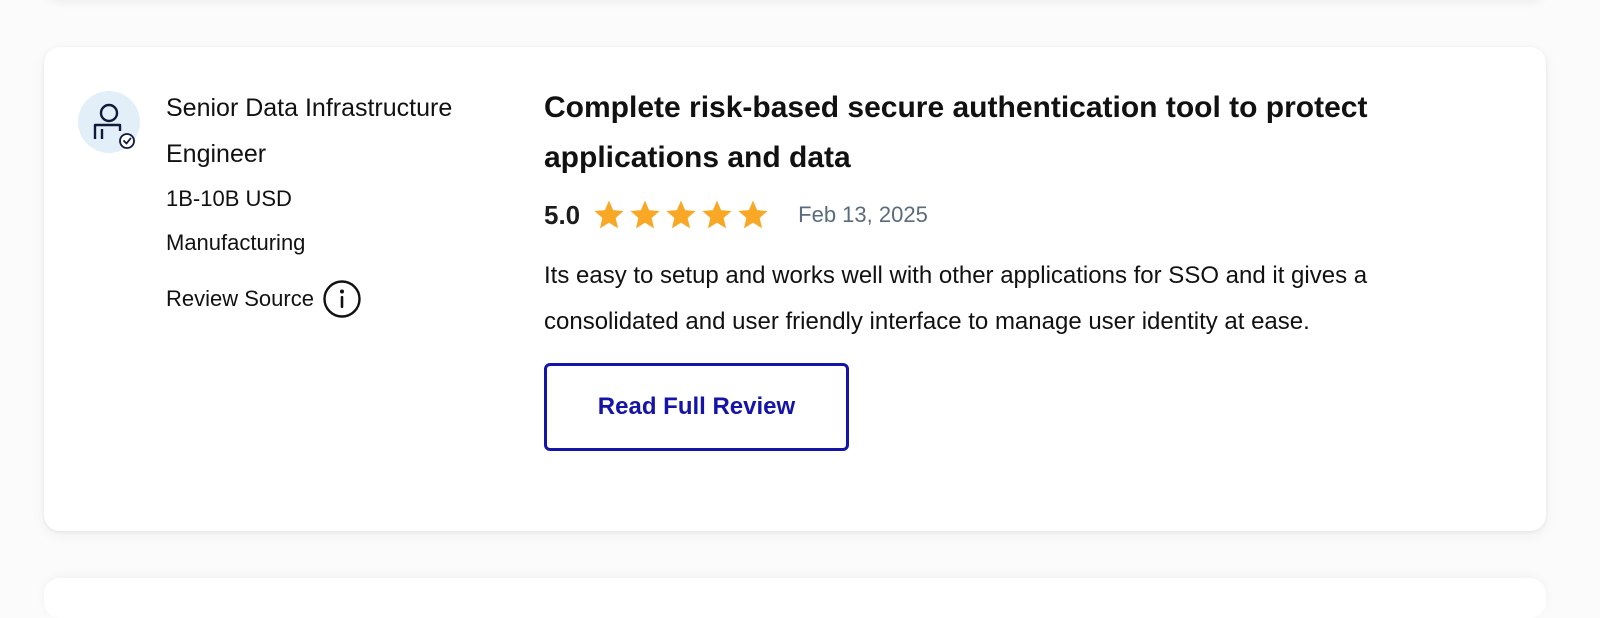 This screenshot has height=618, width=1600. What do you see at coordinates (863, 214) in the screenshot?
I see `review-date: Feb 13, 2025` at bounding box center [863, 214].